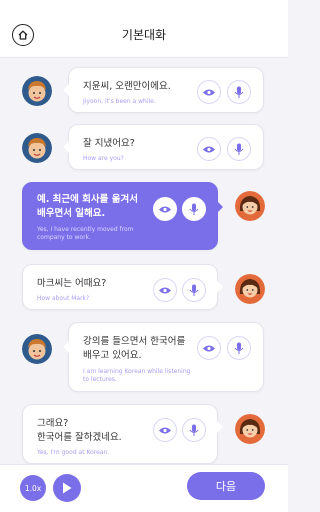 The height and width of the screenshot is (512, 320). Describe the element at coordinates (163, 147) in the screenshot. I see `message-bubble: 잘 지냈어요? How are you?` at that location.